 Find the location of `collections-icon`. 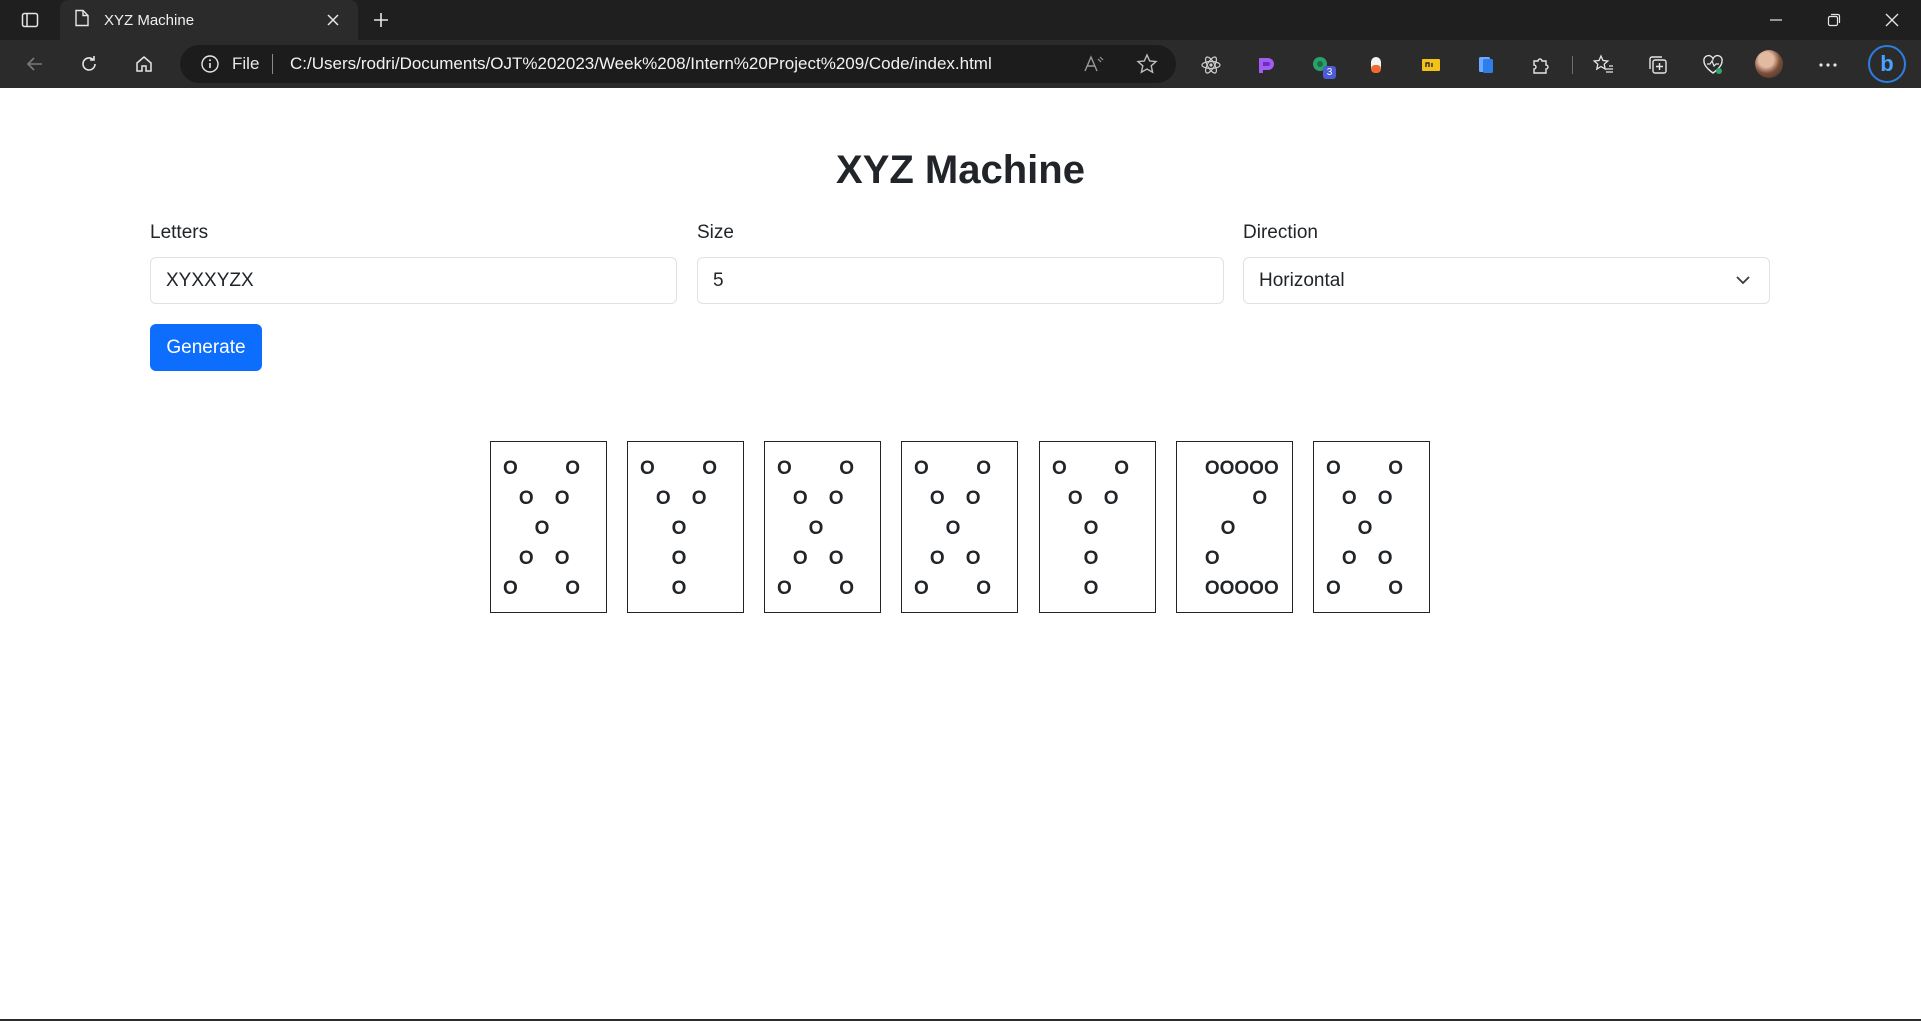

collections-icon is located at coordinates (1658, 65).